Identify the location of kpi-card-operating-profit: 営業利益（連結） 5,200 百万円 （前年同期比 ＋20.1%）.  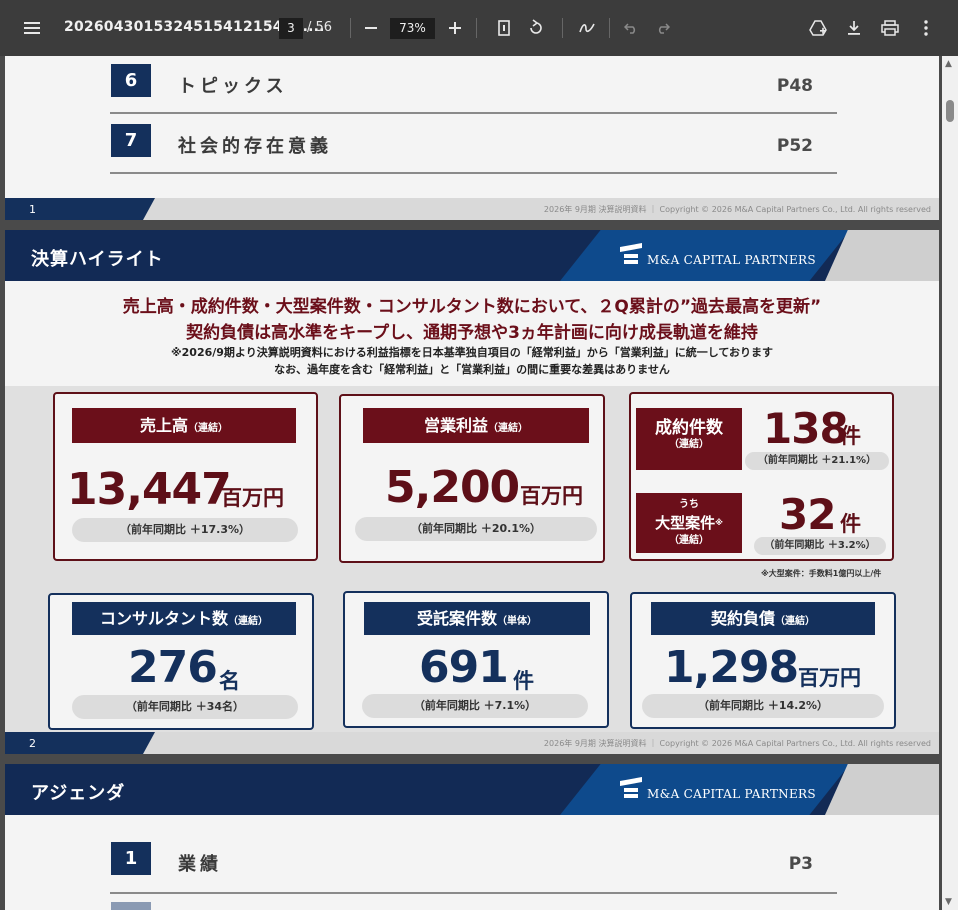
(472, 478).